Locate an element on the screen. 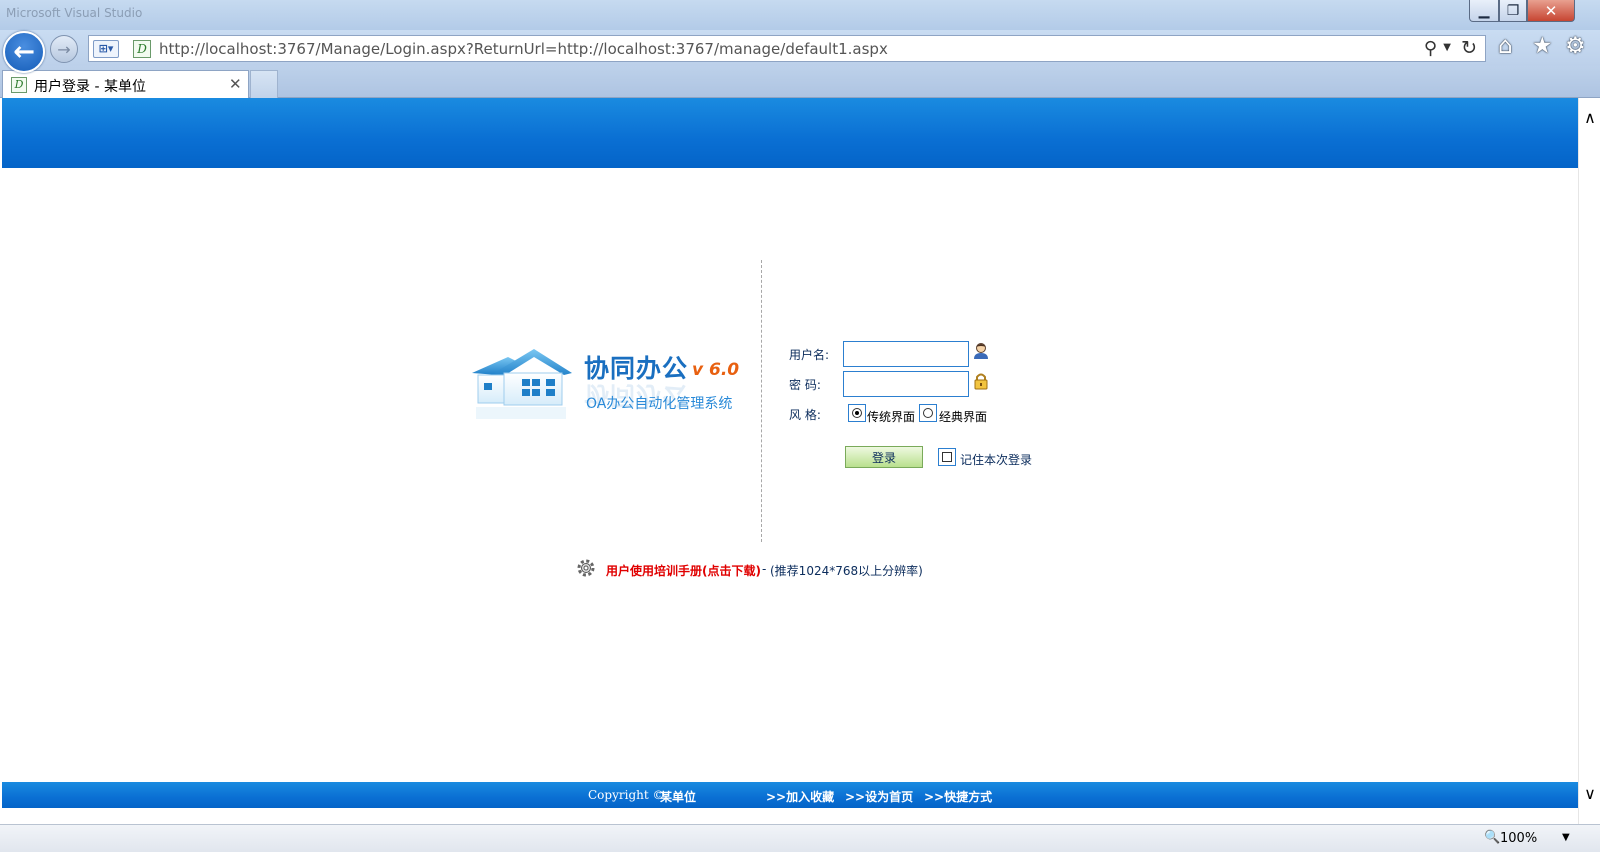 The image size is (1600, 852). lock-icon is located at coordinates (981, 381).